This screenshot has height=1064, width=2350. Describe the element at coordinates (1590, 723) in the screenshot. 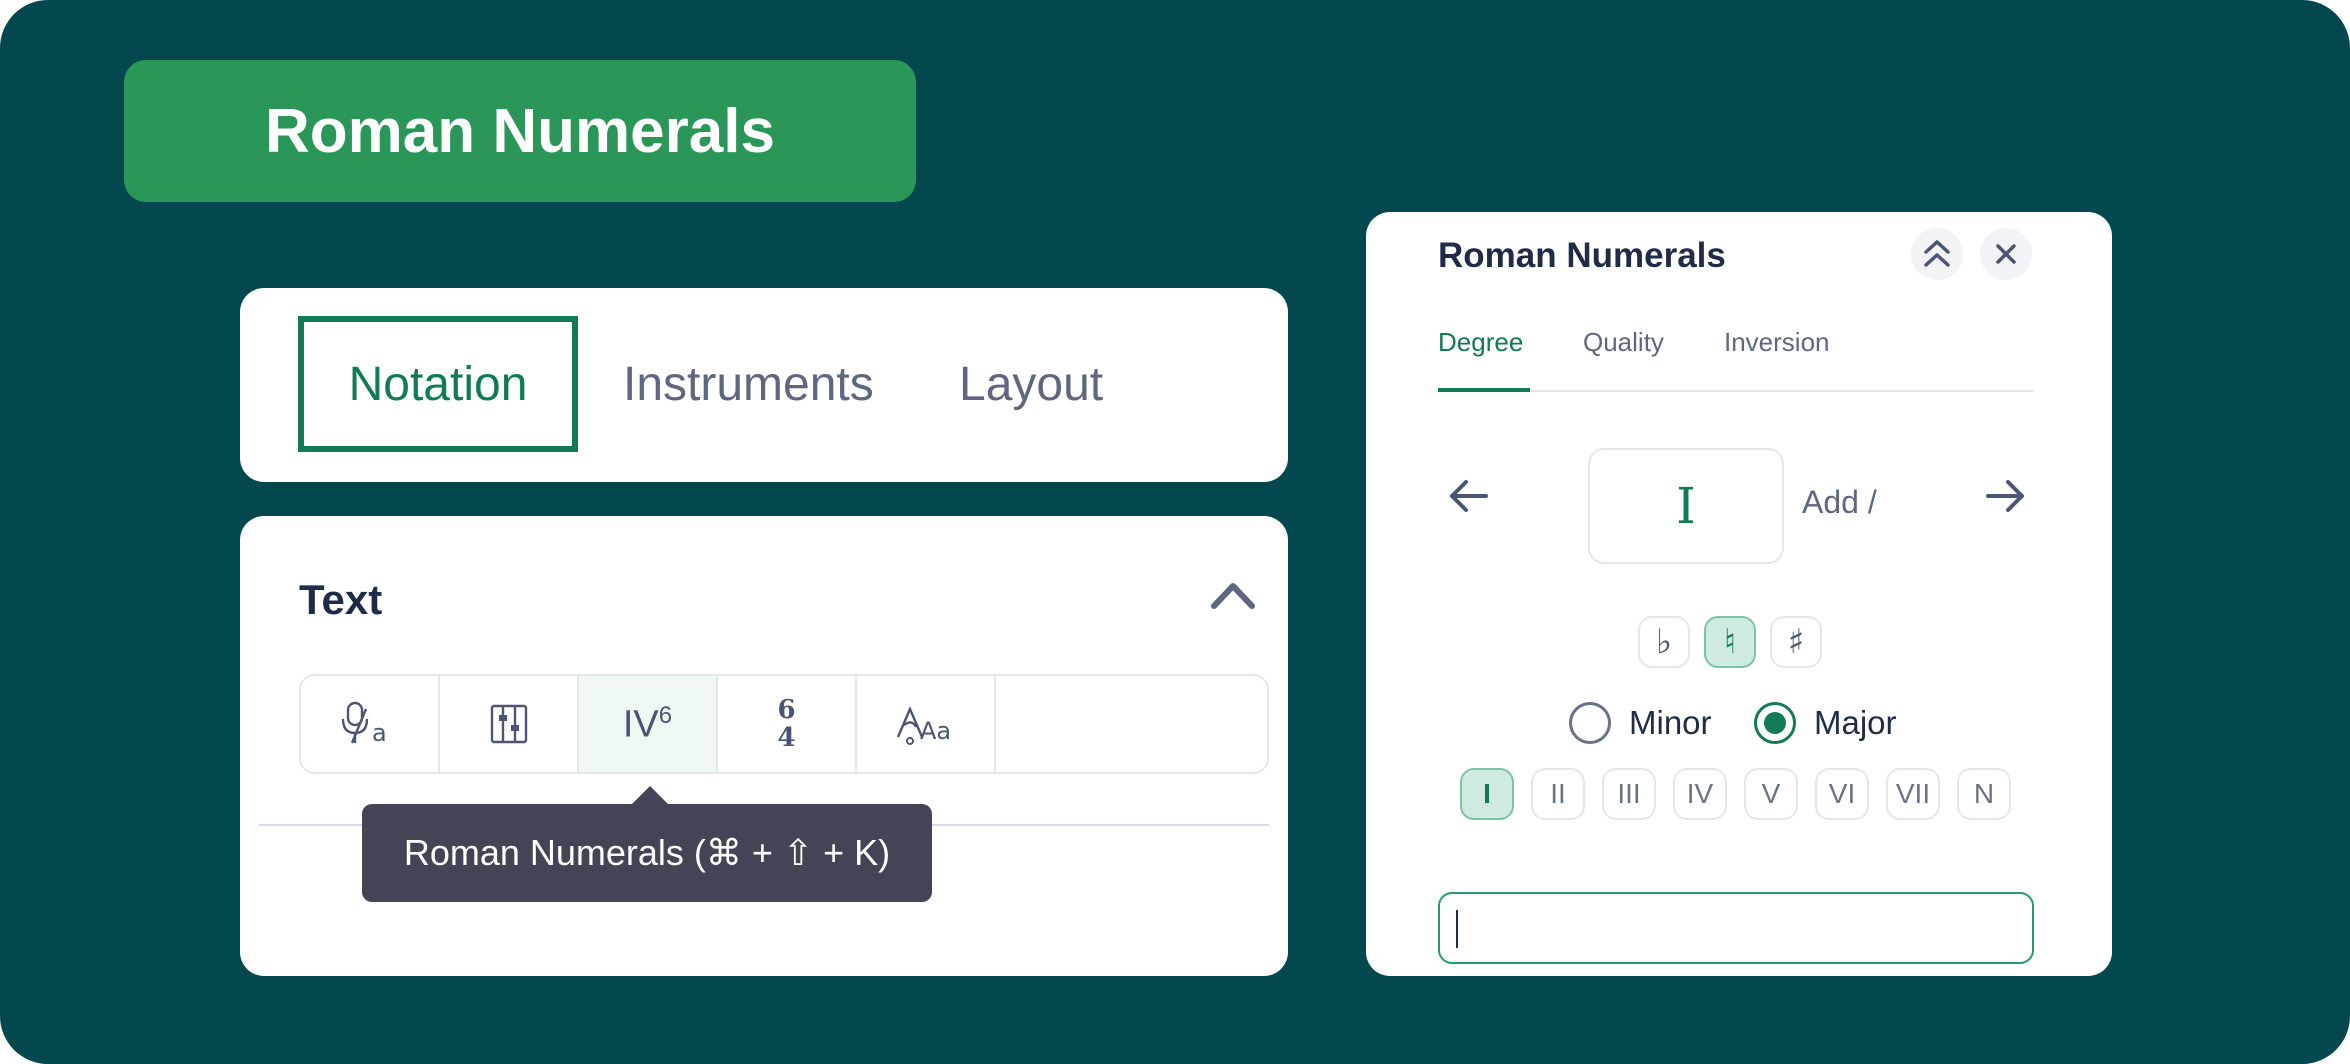

I see `minor-radio` at that location.